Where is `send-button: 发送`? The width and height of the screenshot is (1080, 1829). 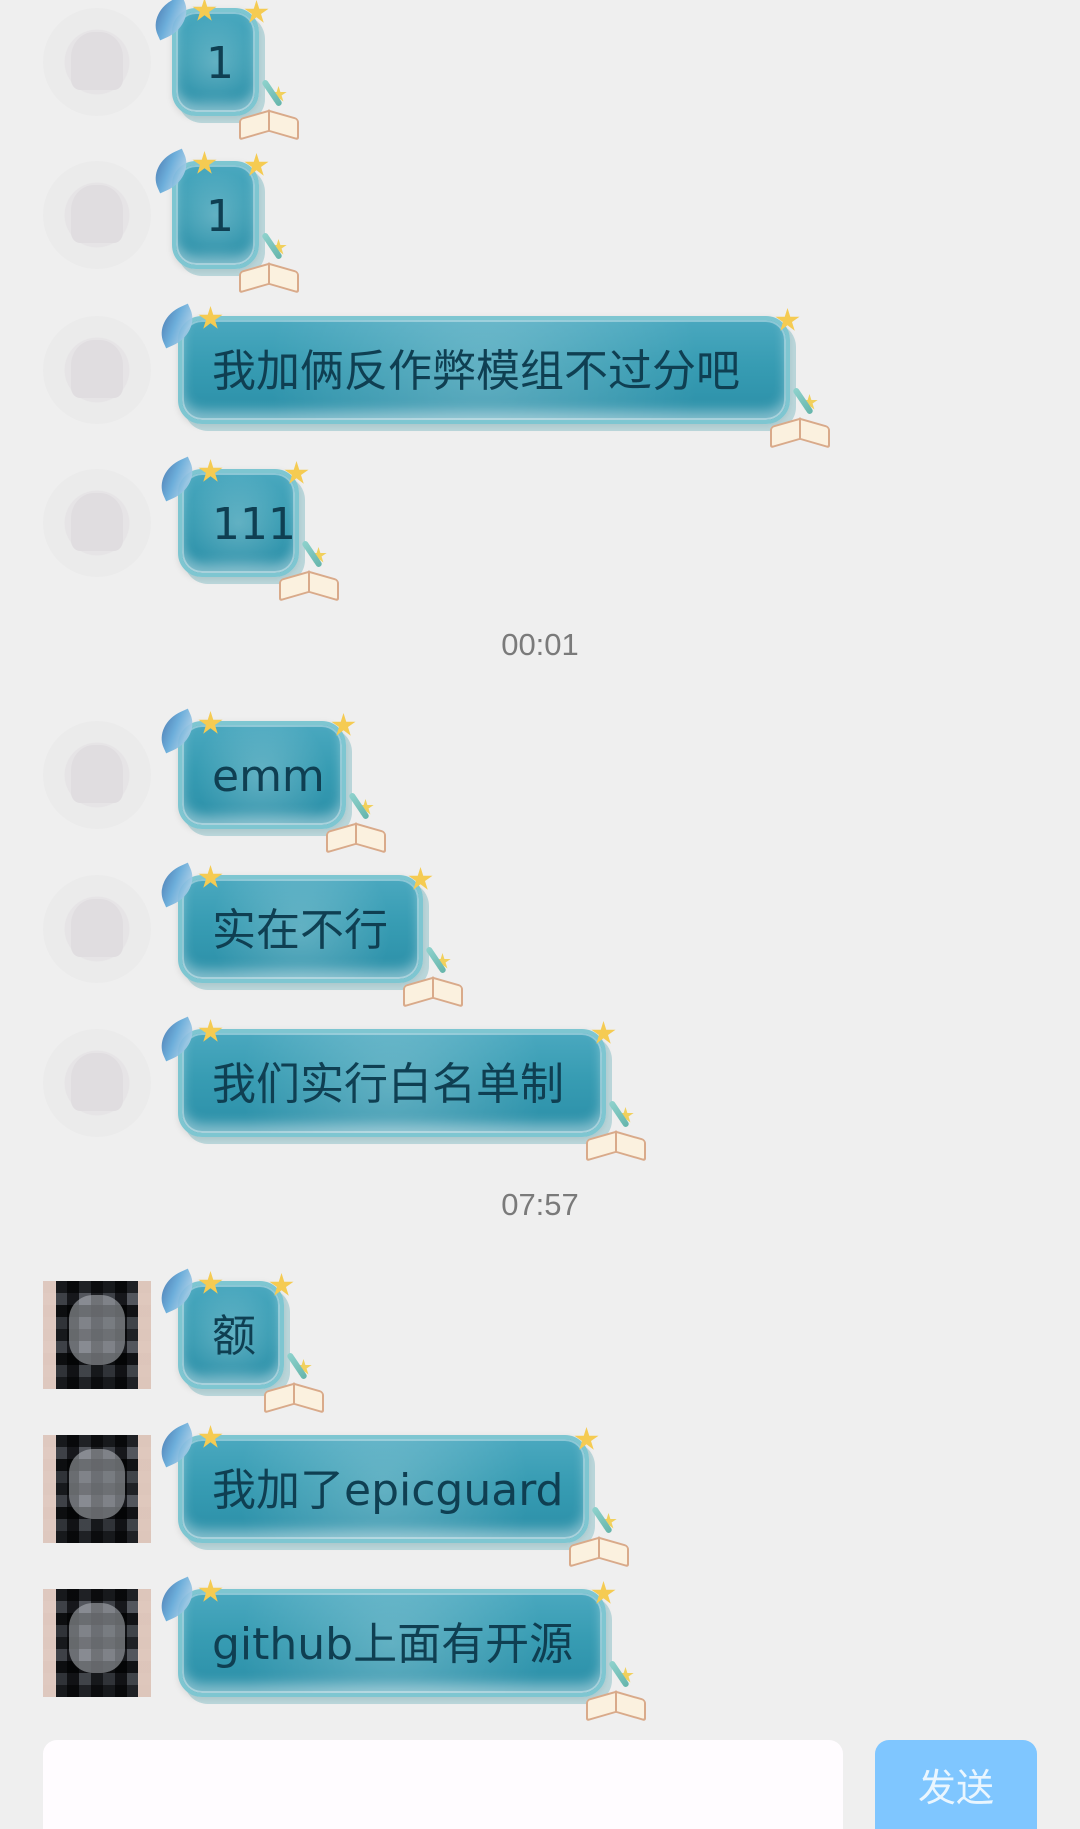 send-button: 发送 is located at coordinates (956, 1784).